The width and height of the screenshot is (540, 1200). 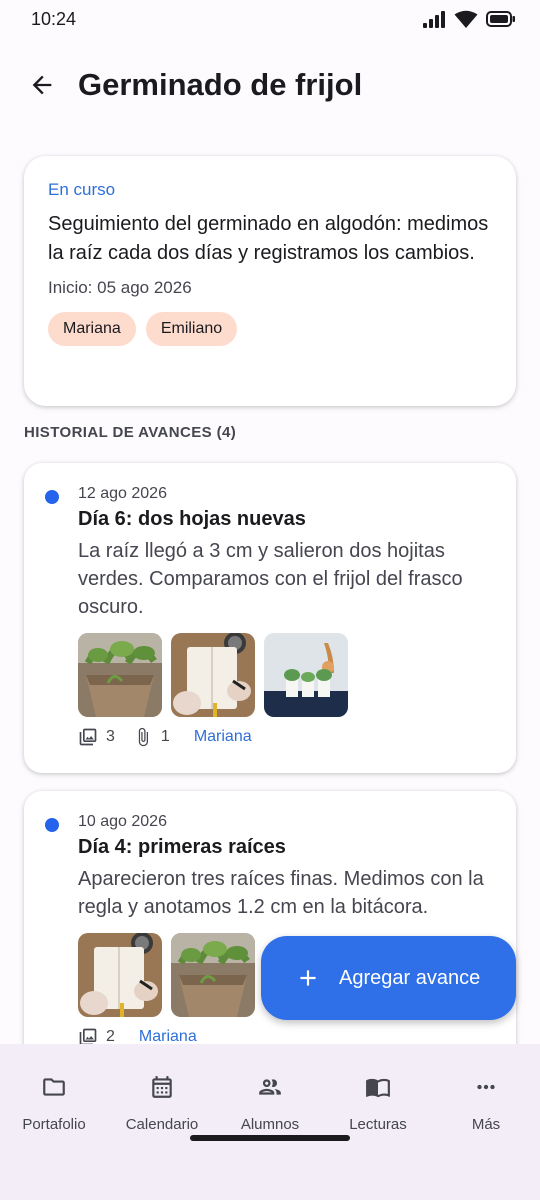 I want to click on app-bar: Germinado de frijol, so click(x=270, y=85).